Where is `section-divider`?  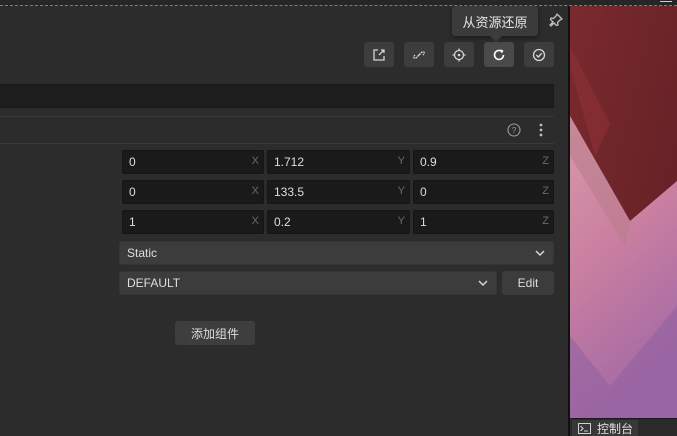
section-divider is located at coordinates (277, 116).